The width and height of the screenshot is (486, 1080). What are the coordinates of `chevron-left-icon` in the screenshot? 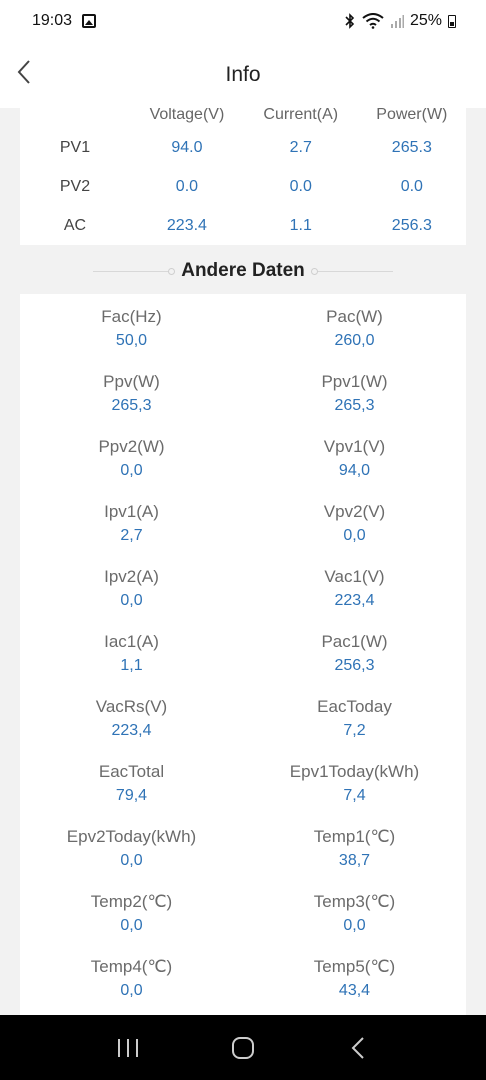 It's located at (23, 72).